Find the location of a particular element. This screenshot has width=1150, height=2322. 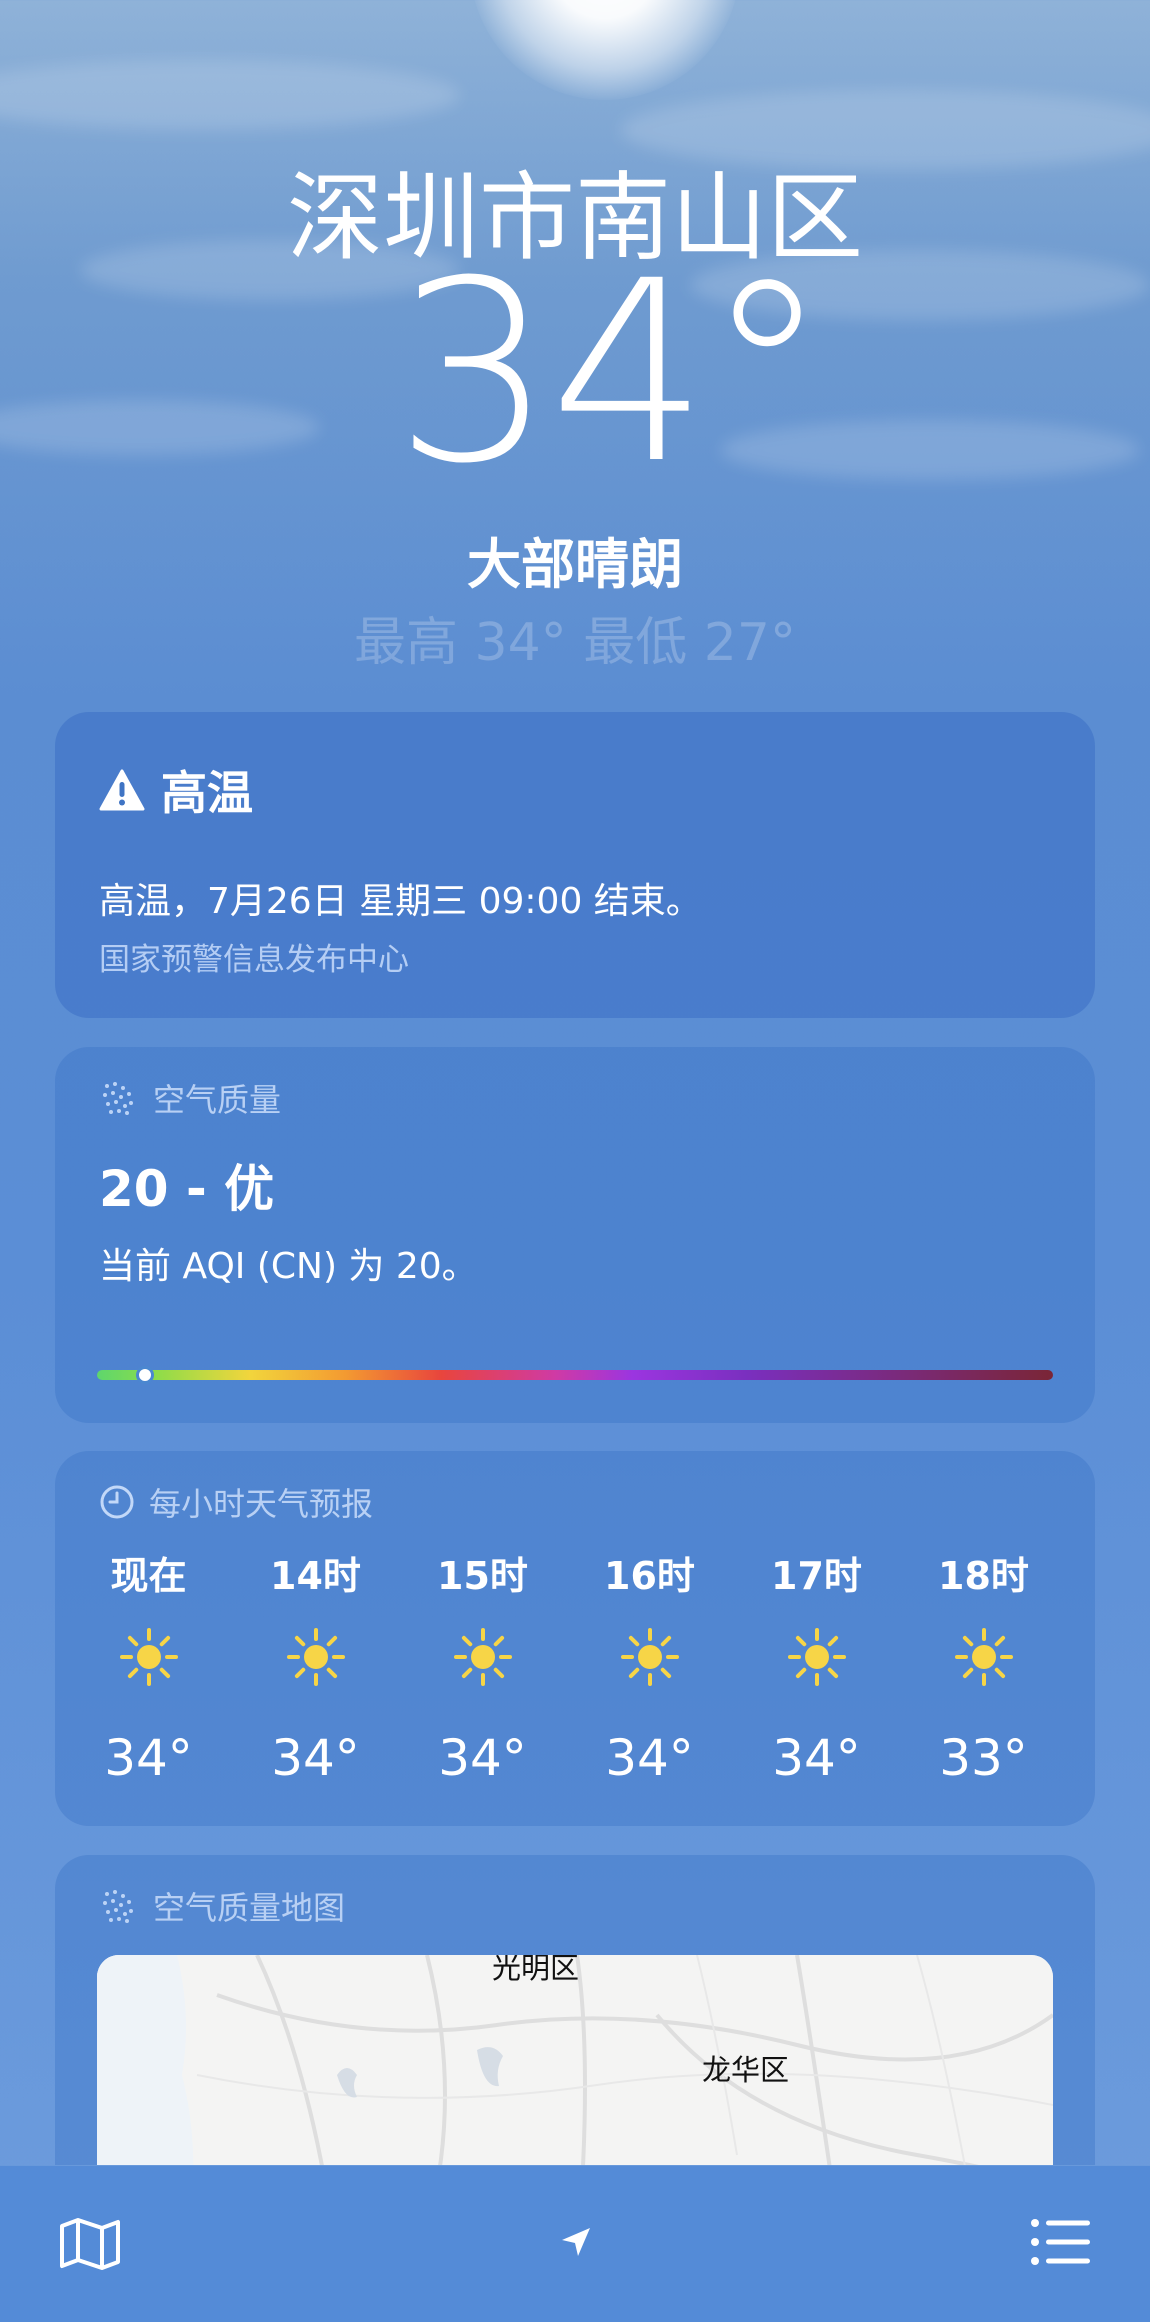

hour-label: 16时 is located at coordinates (649, 1576).